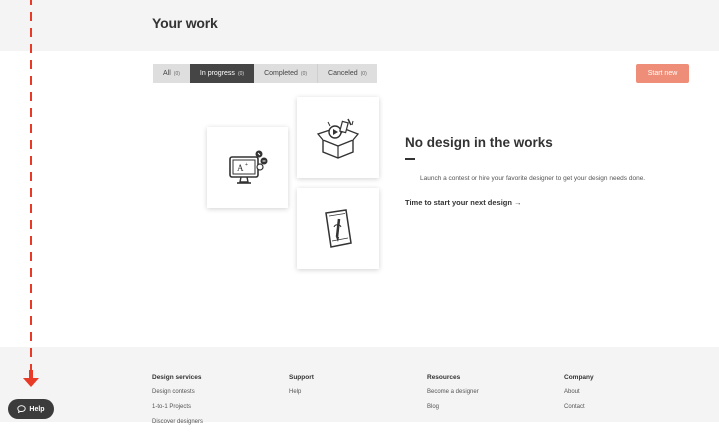 The height and width of the screenshot is (434, 719). I want to click on tab-completed: Completed (0), so click(286, 73).